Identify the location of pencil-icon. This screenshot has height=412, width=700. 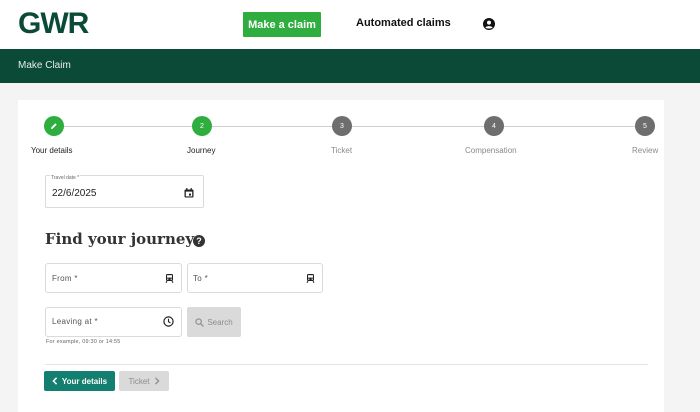
(54, 126).